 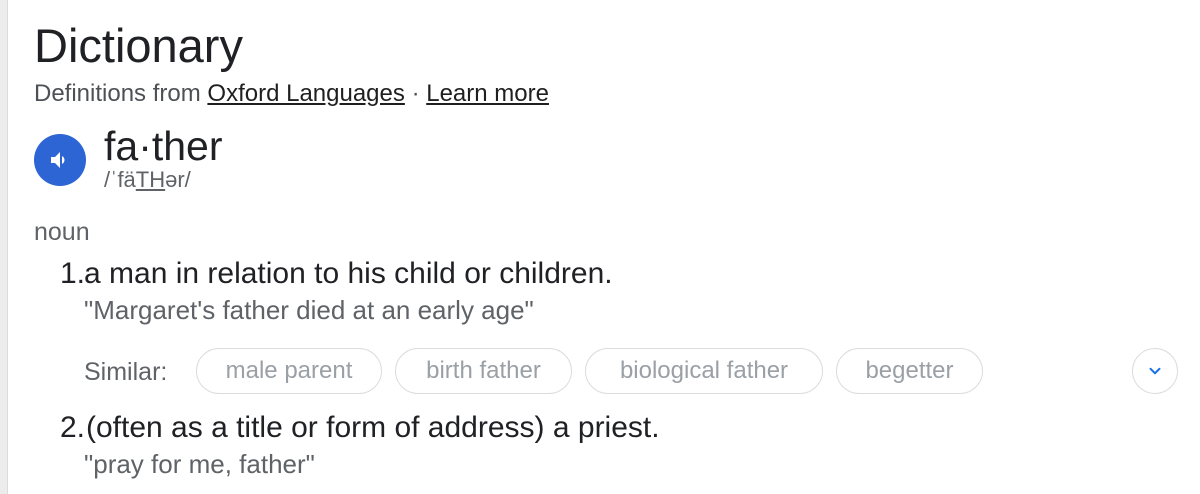 What do you see at coordinates (138, 45) in the screenshot?
I see `dictionary-title: Dictionary` at bounding box center [138, 45].